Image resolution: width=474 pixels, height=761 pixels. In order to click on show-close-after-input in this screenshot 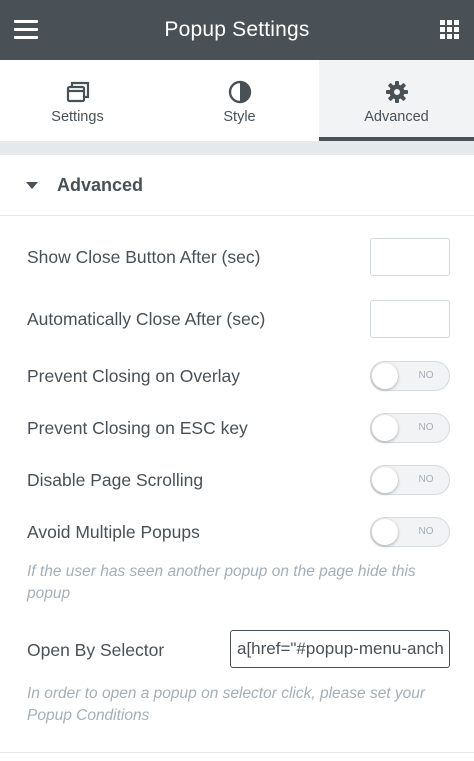, I will do `click(410, 257)`.